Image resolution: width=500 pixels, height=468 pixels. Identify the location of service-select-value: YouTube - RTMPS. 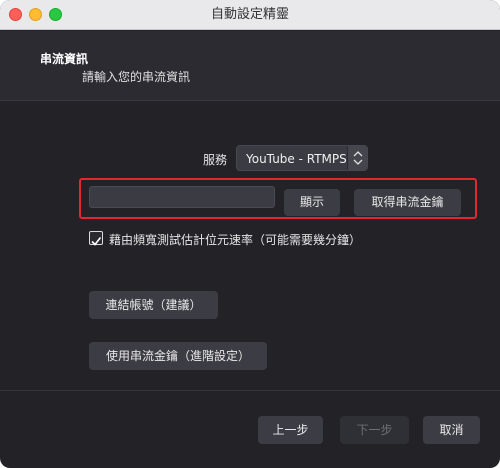
(296, 159).